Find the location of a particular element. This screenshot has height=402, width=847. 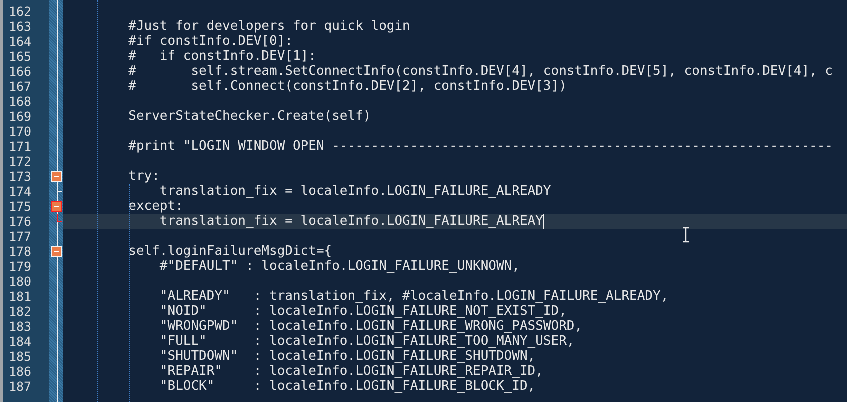

code-line: "WRONGPWD" : localeInfo.LOGIN_FAILURE_WRONG_PASSWORD, is located at coordinates (370, 326).